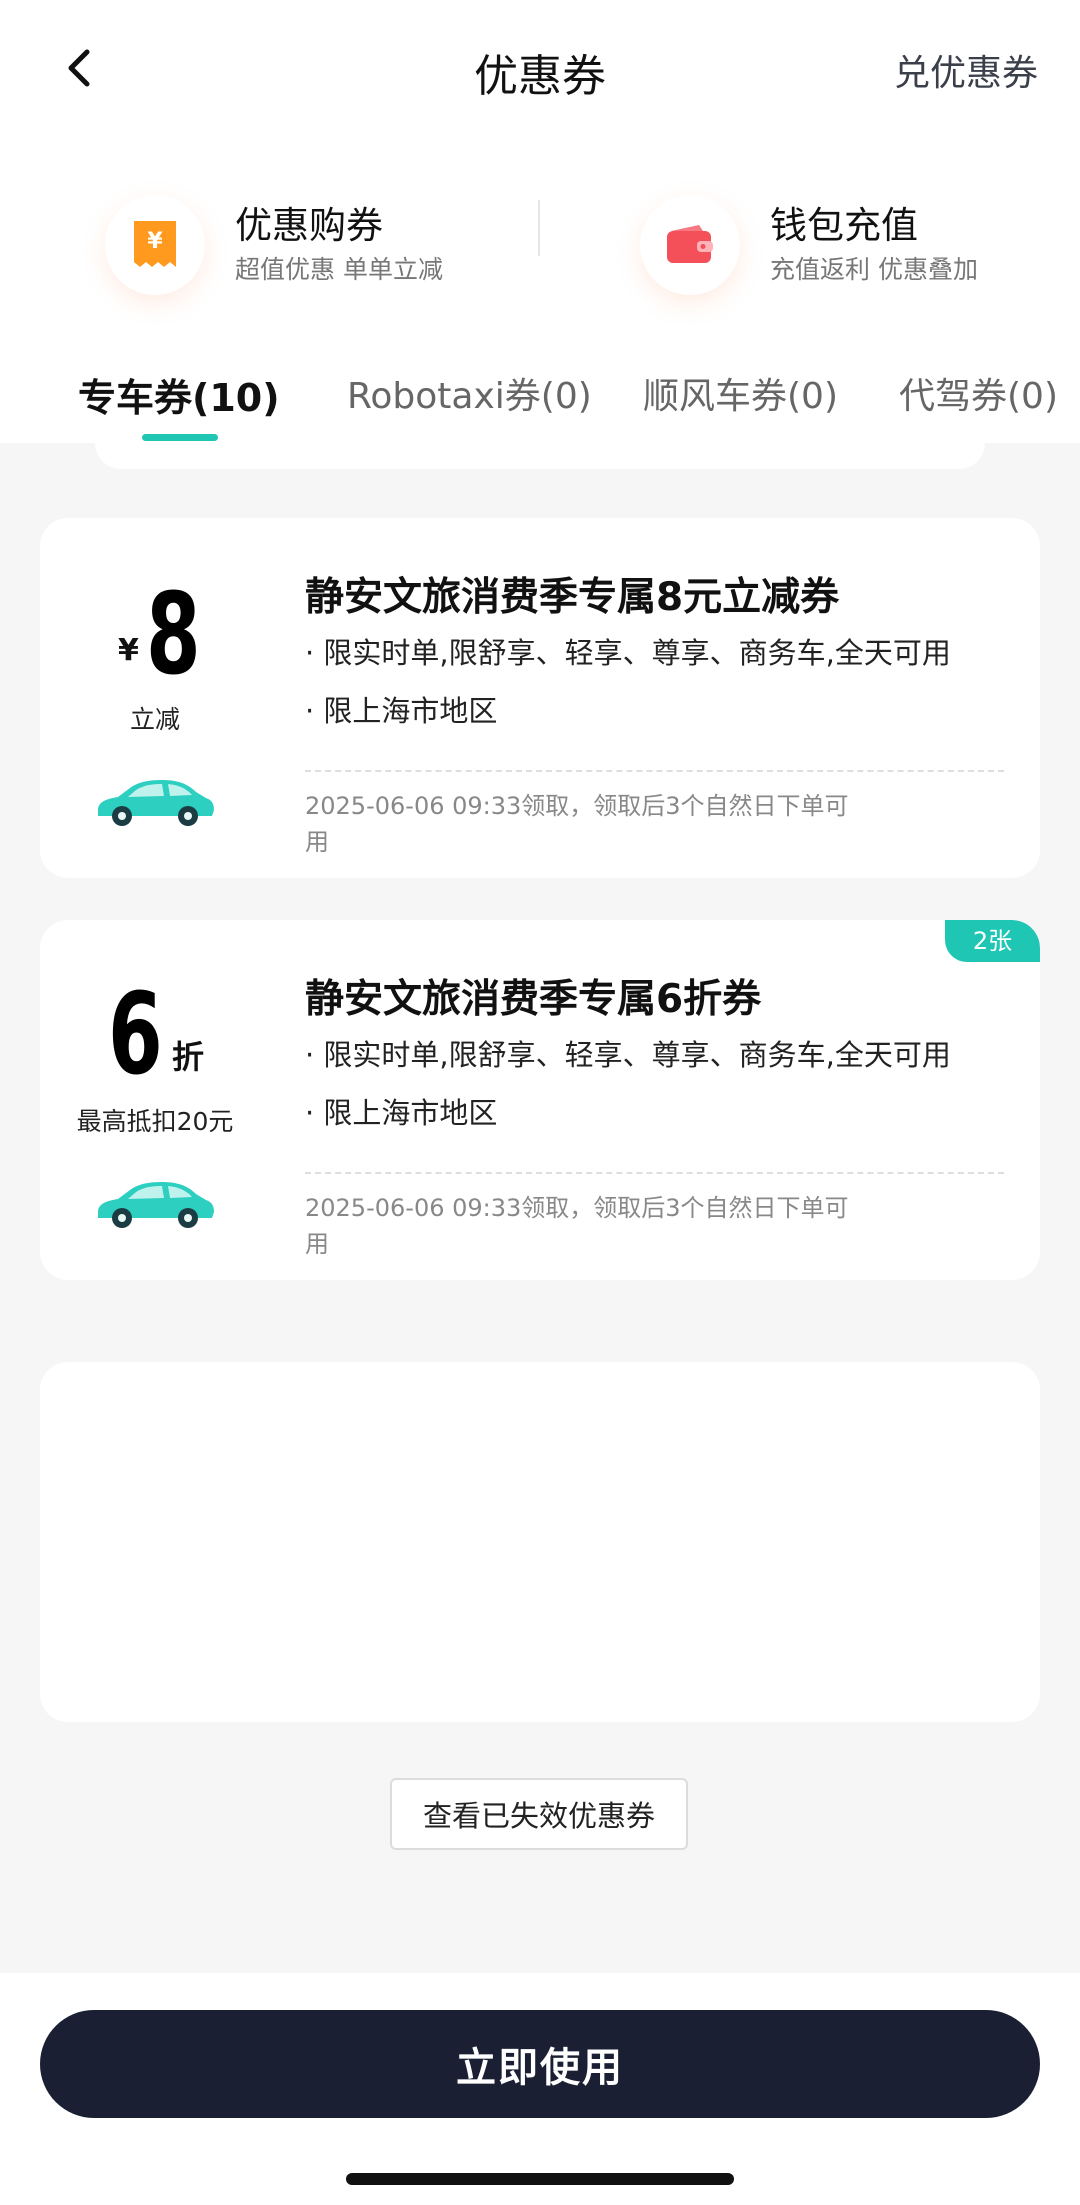 This screenshot has height=2205, width=1080. What do you see at coordinates (173, 635) in the screenshot?
I see `coupon-amount: 8` at bounding box center [173, 635].